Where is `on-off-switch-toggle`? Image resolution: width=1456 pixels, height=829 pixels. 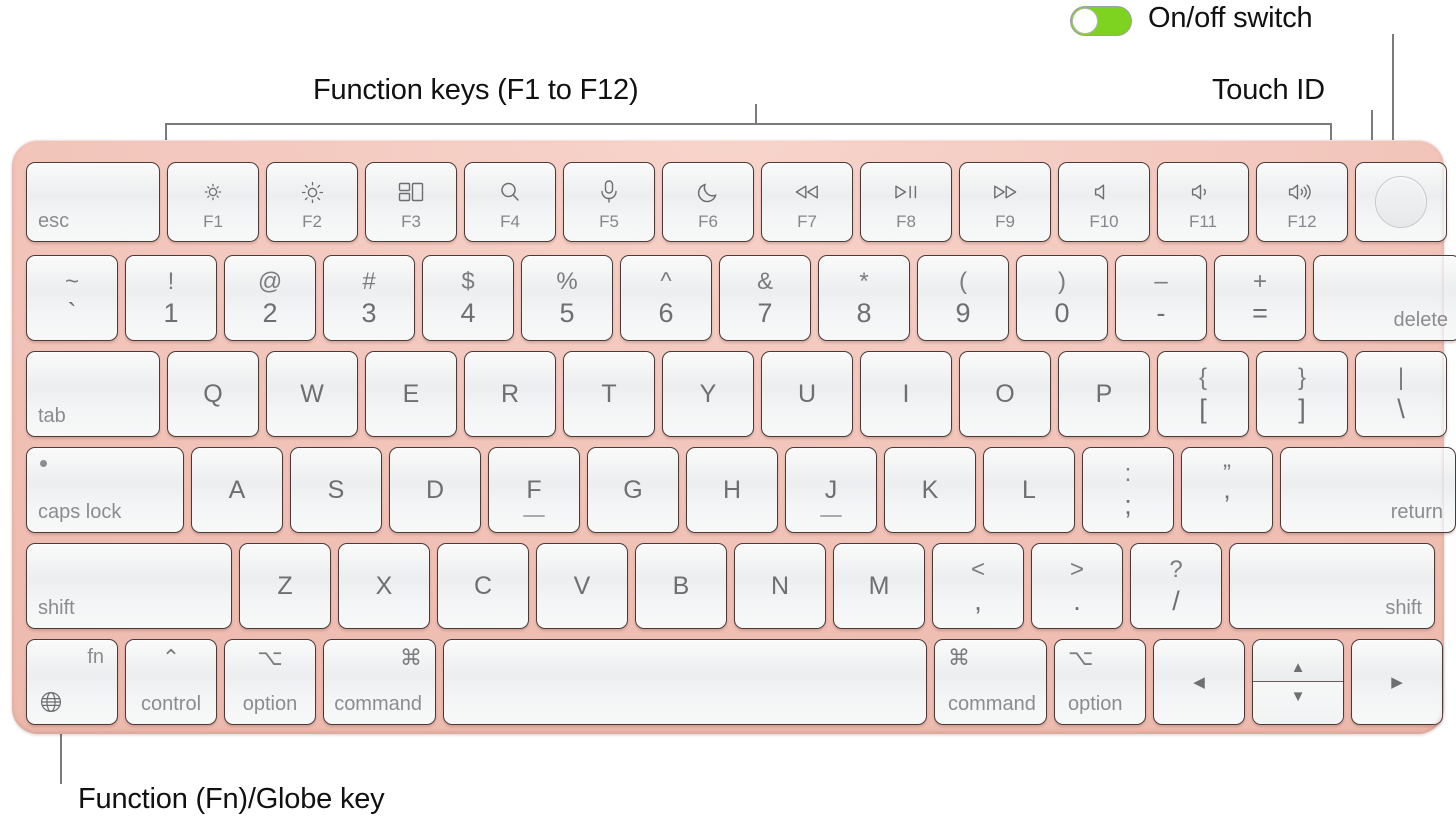
on-off-switch-toggle is located at coordinates (1101, 21).